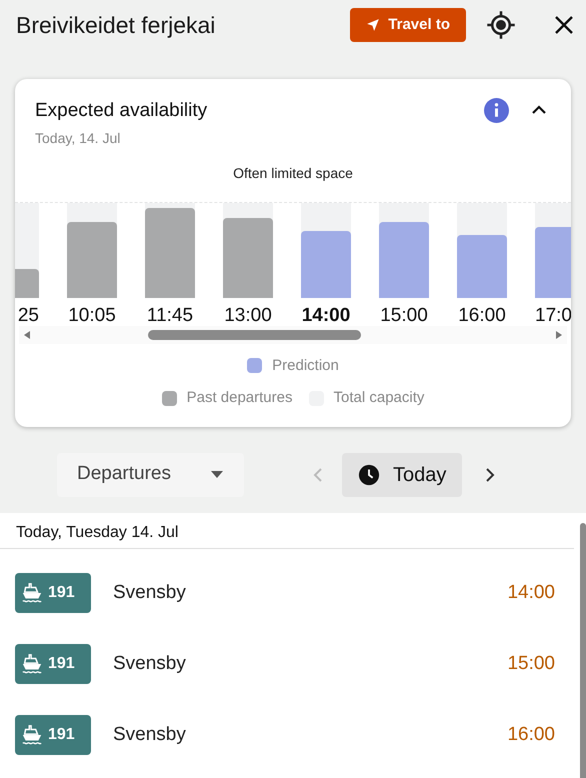  What do you see at coordinates (150, 474) in the screenshot?
I see `departures-dropdown: Departures` at bounding box center [150, 474].